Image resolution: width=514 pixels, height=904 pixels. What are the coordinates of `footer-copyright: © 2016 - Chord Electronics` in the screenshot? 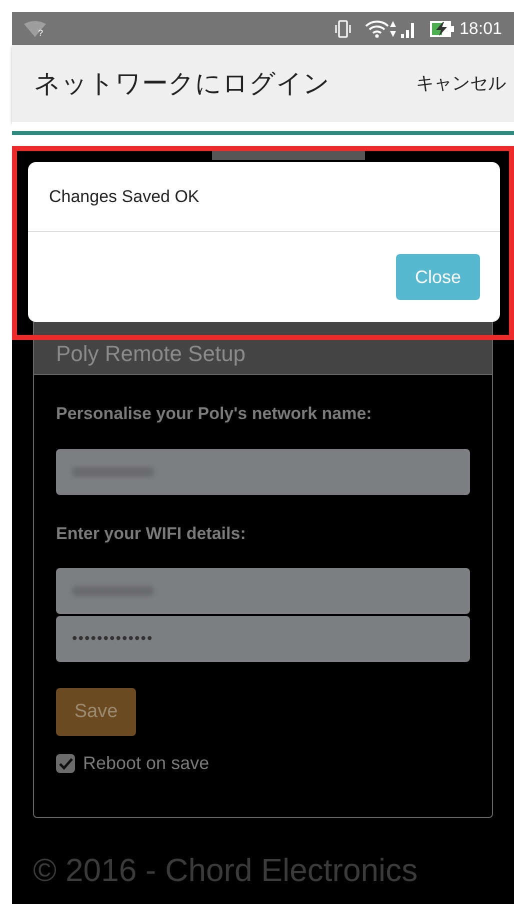 It's located at (226, 870).